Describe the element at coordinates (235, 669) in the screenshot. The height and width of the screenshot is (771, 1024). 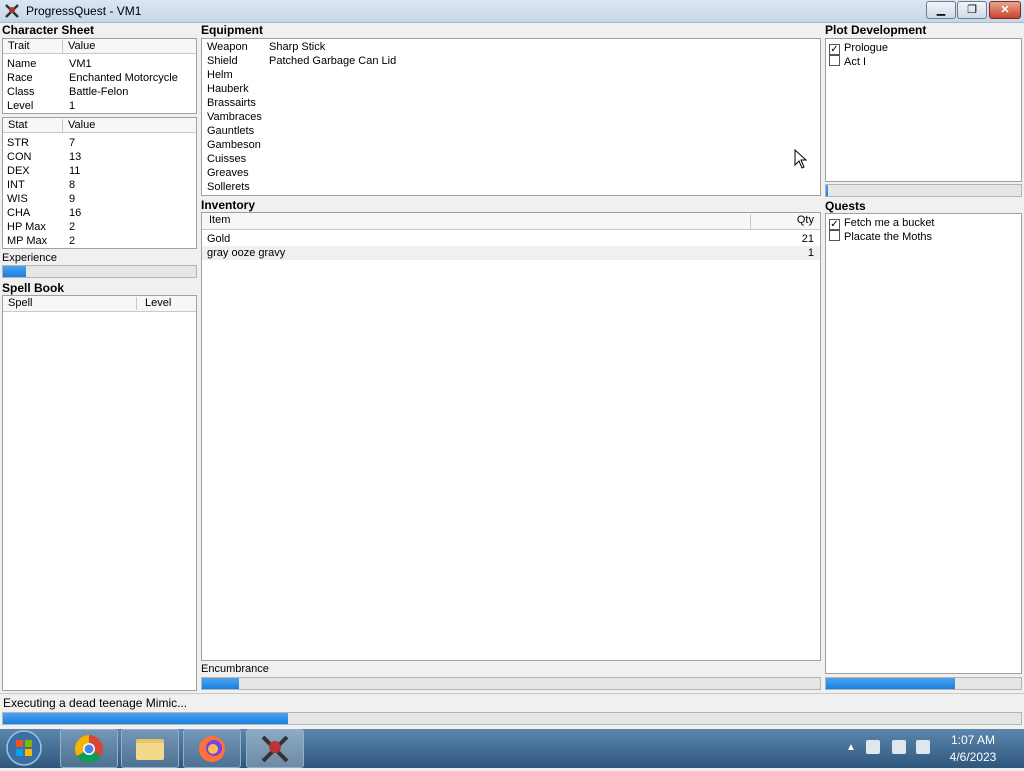
I see `encumbrance-label: Encumbrance` at that location.